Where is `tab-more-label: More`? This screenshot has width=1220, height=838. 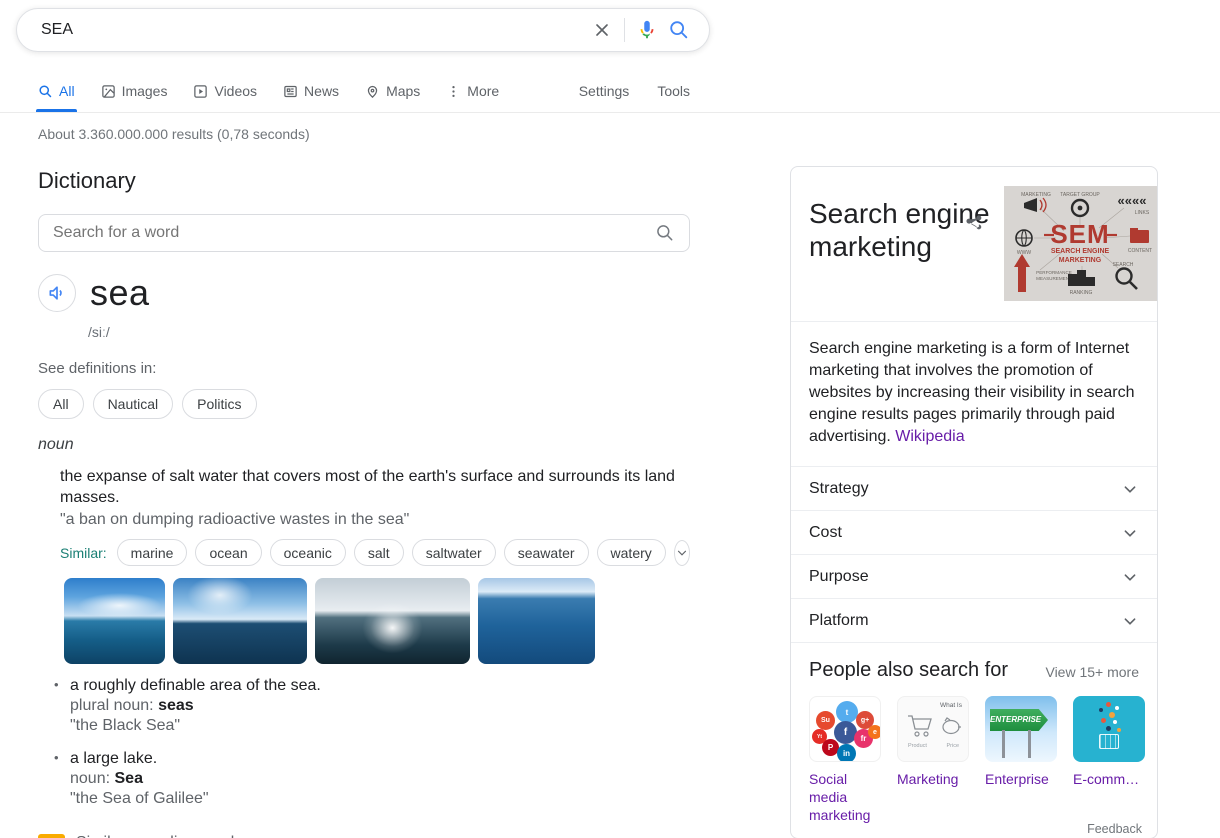
tab-more-label: More is located at coordinates (483, 91).